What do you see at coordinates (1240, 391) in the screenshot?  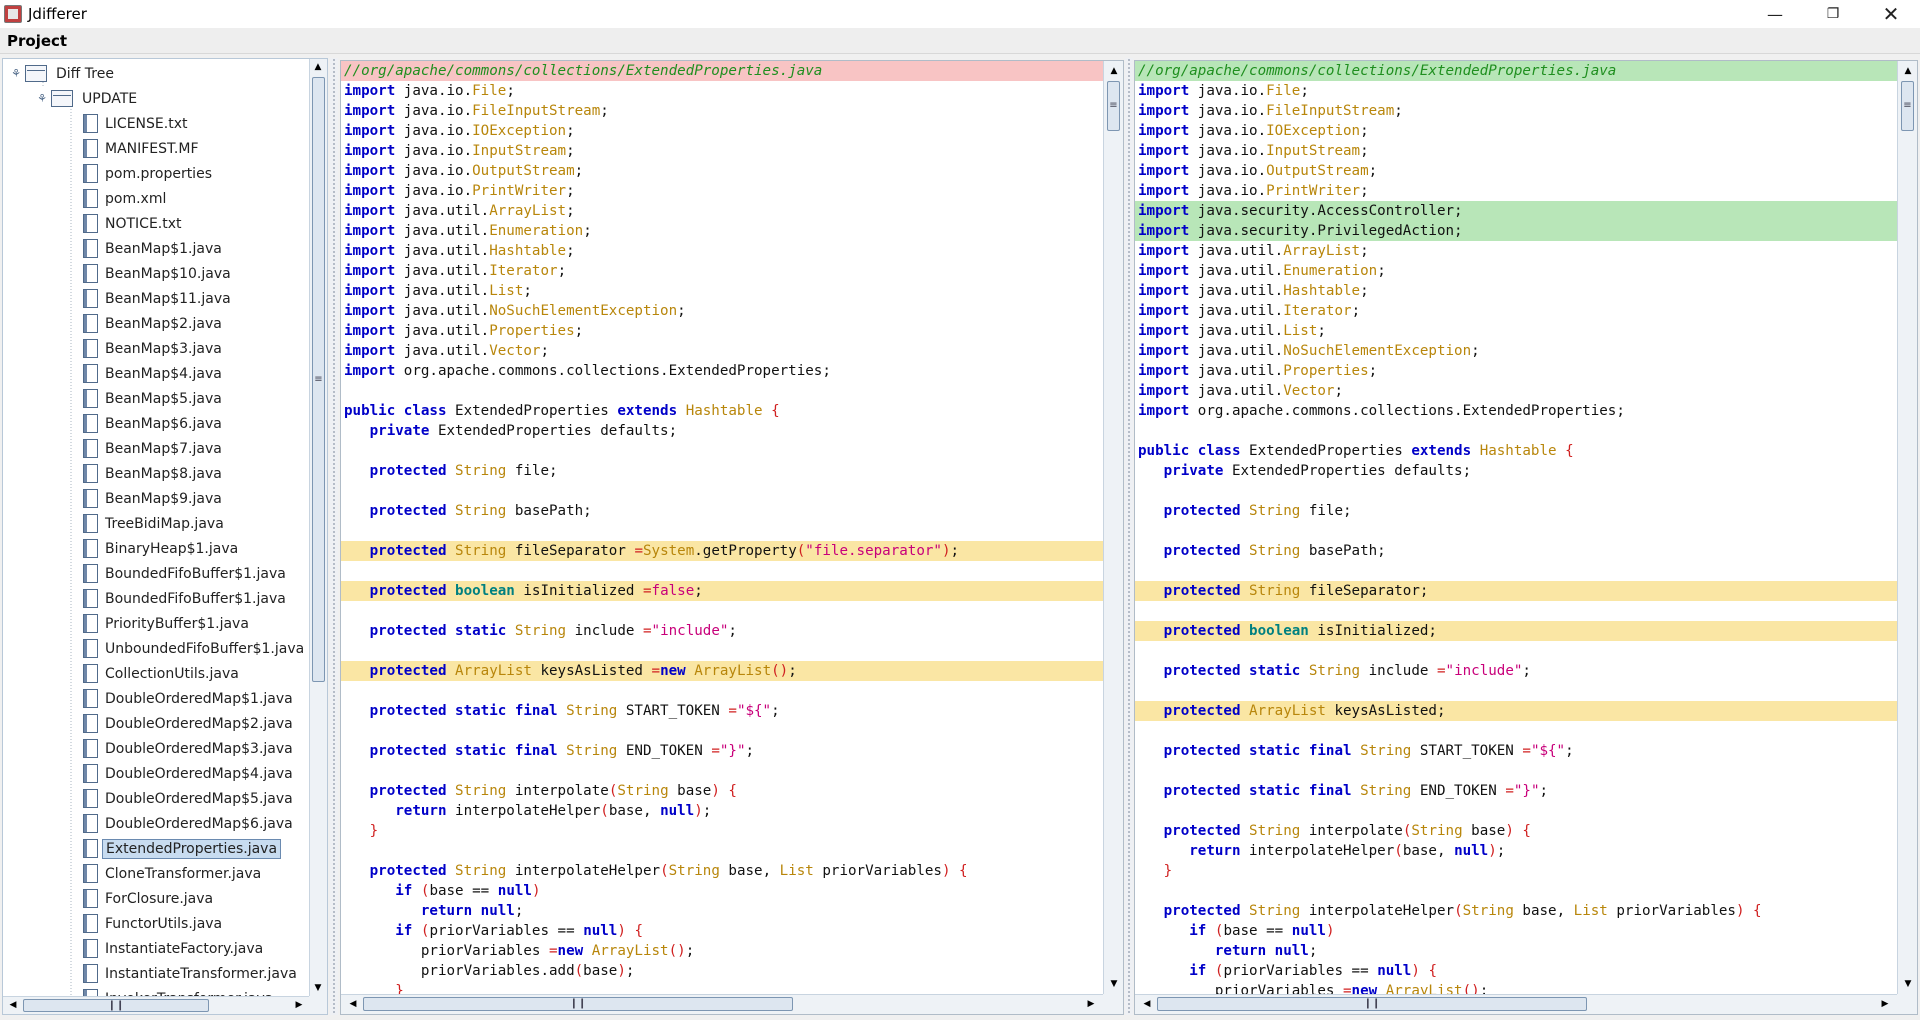 I see `code-token: java.util.` at bounding box center [1240, 391].